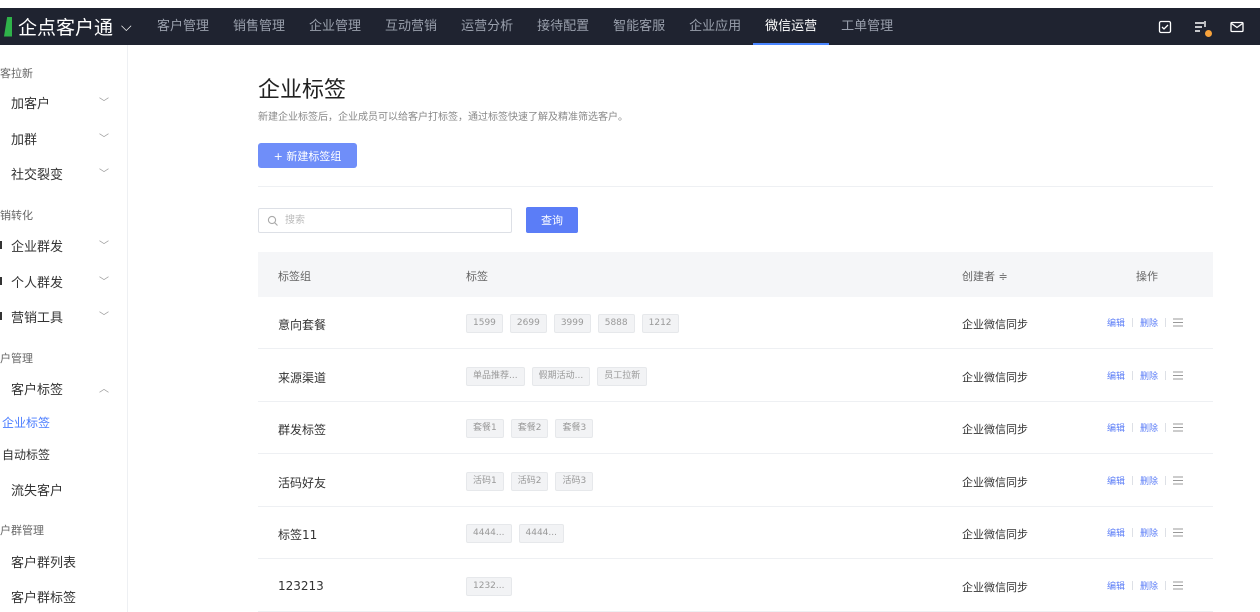 The width and height of the screenshot is (1260, 612). What do you see at coordinates (1165, 27) in the screenshot?
I see `task-check-icon` at bounding box center [1165, 27].